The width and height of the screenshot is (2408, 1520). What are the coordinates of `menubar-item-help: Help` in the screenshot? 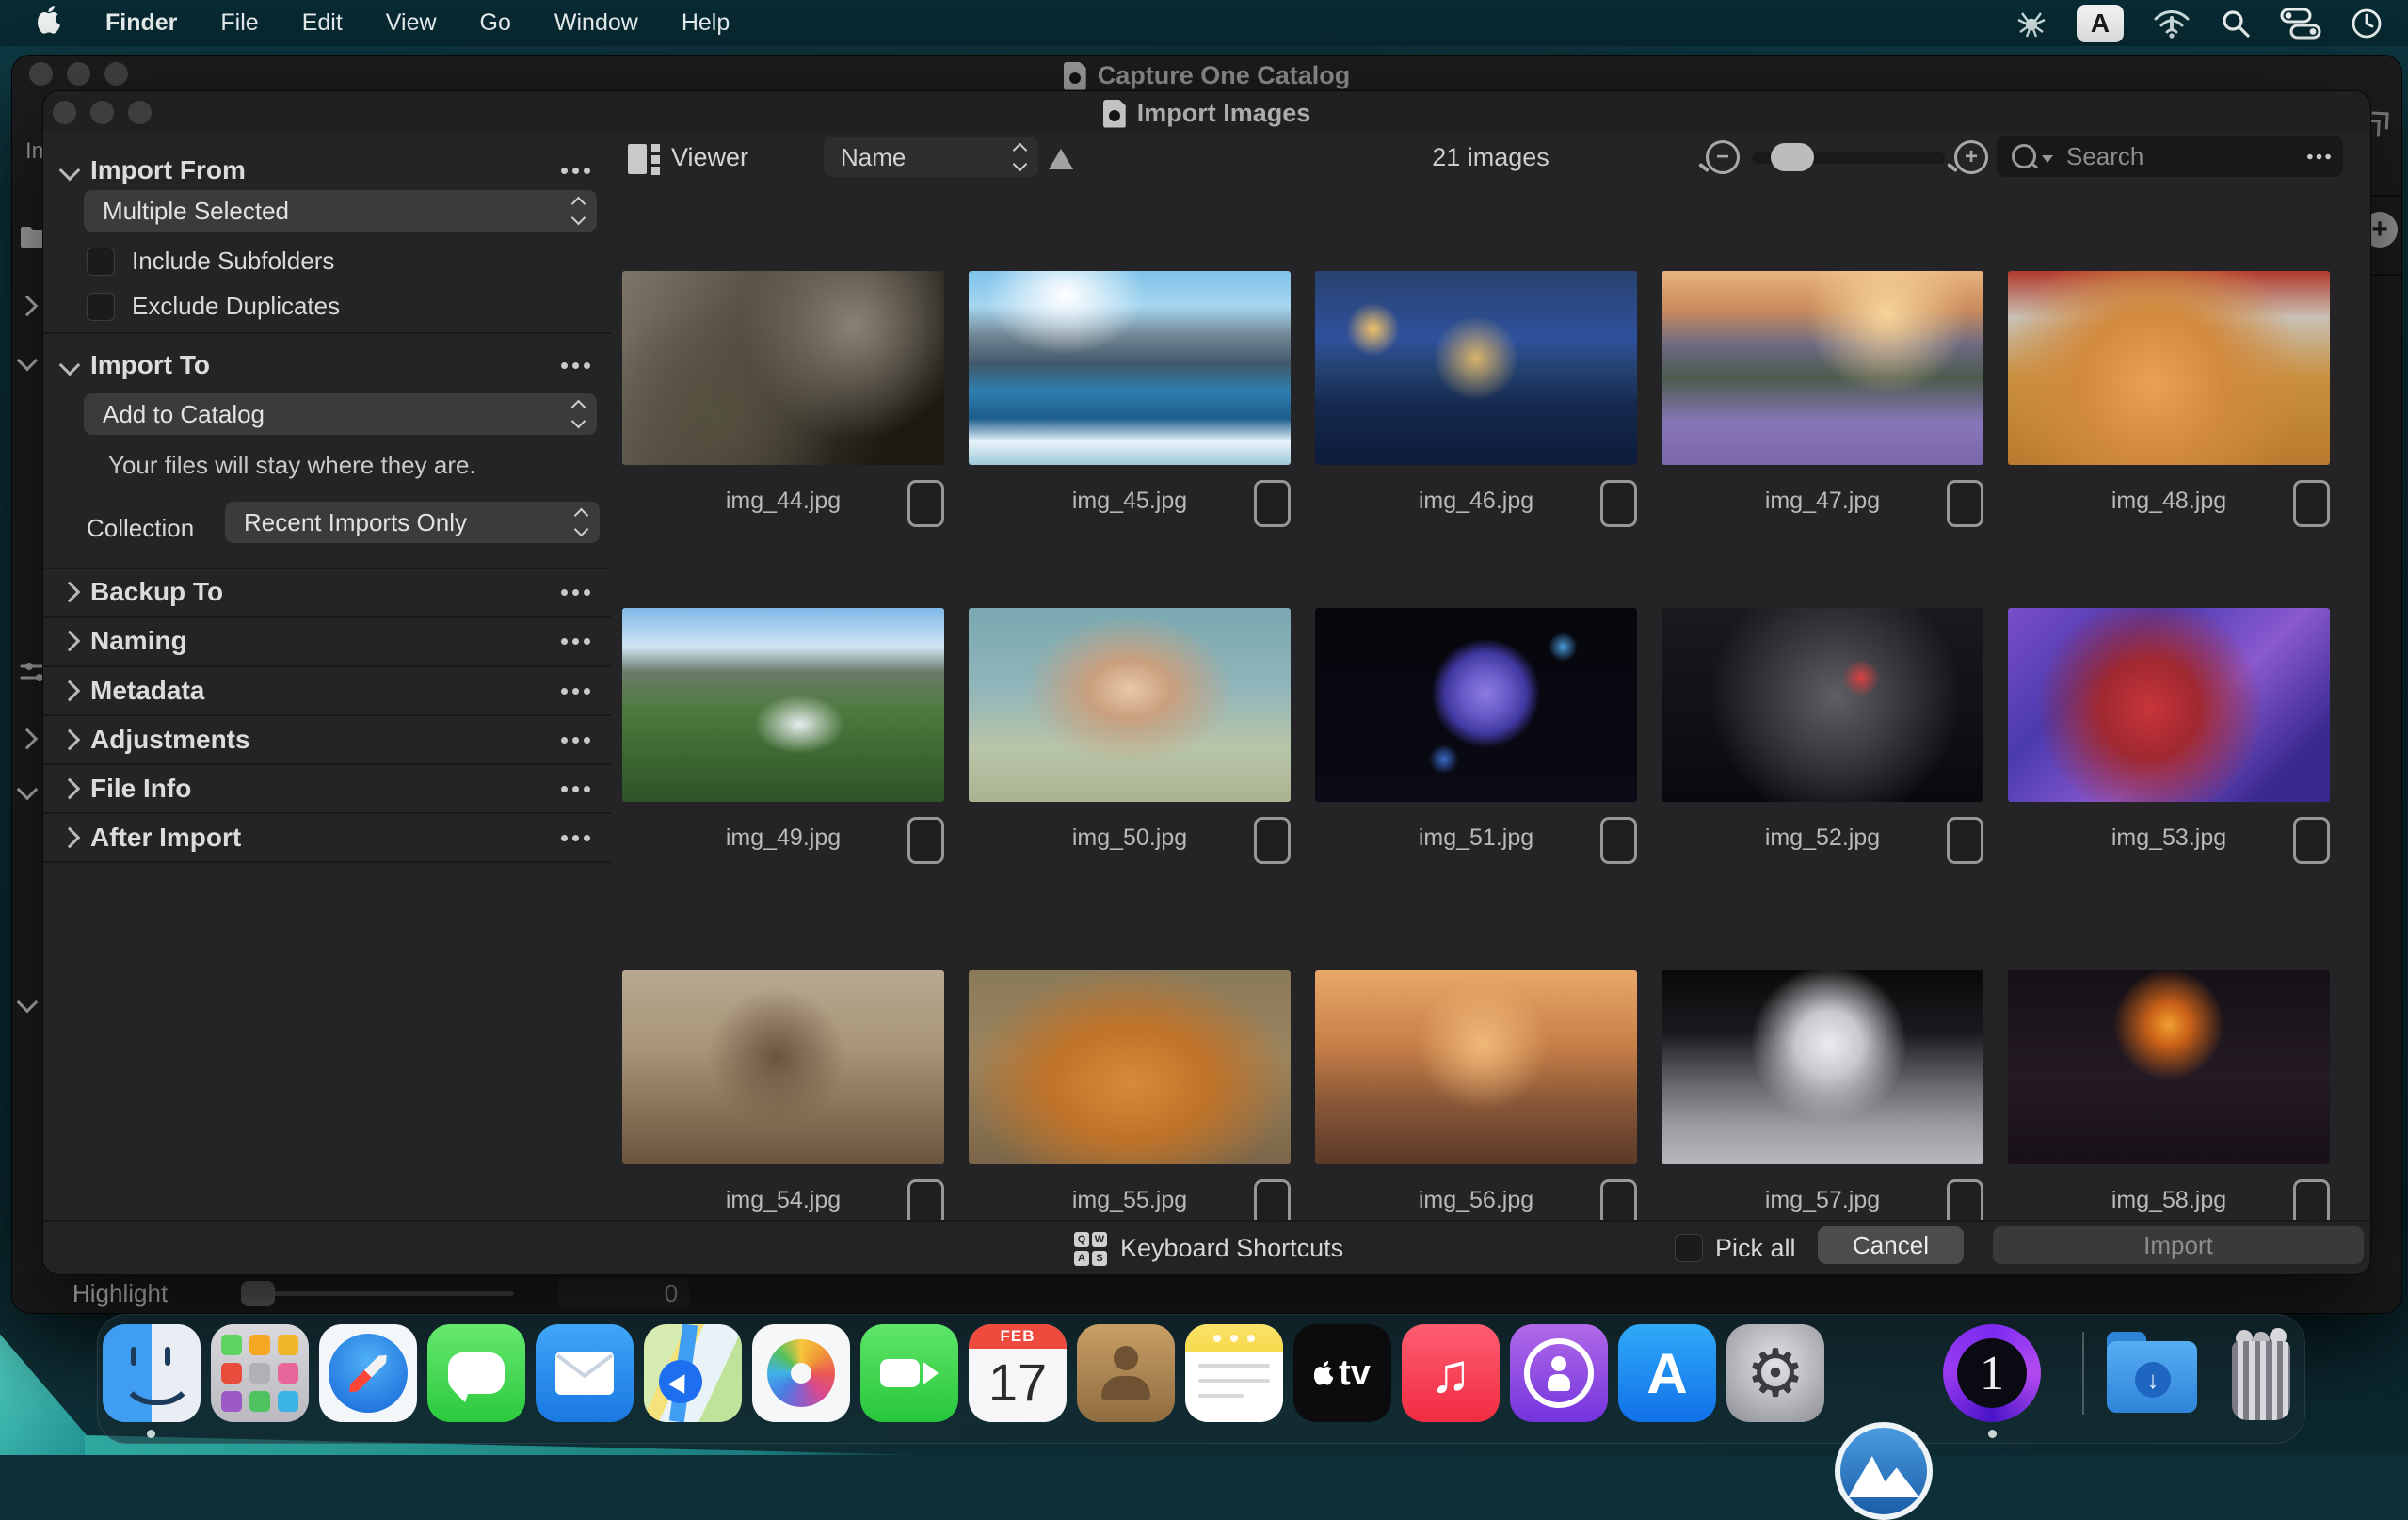 It's located at (706, 23).